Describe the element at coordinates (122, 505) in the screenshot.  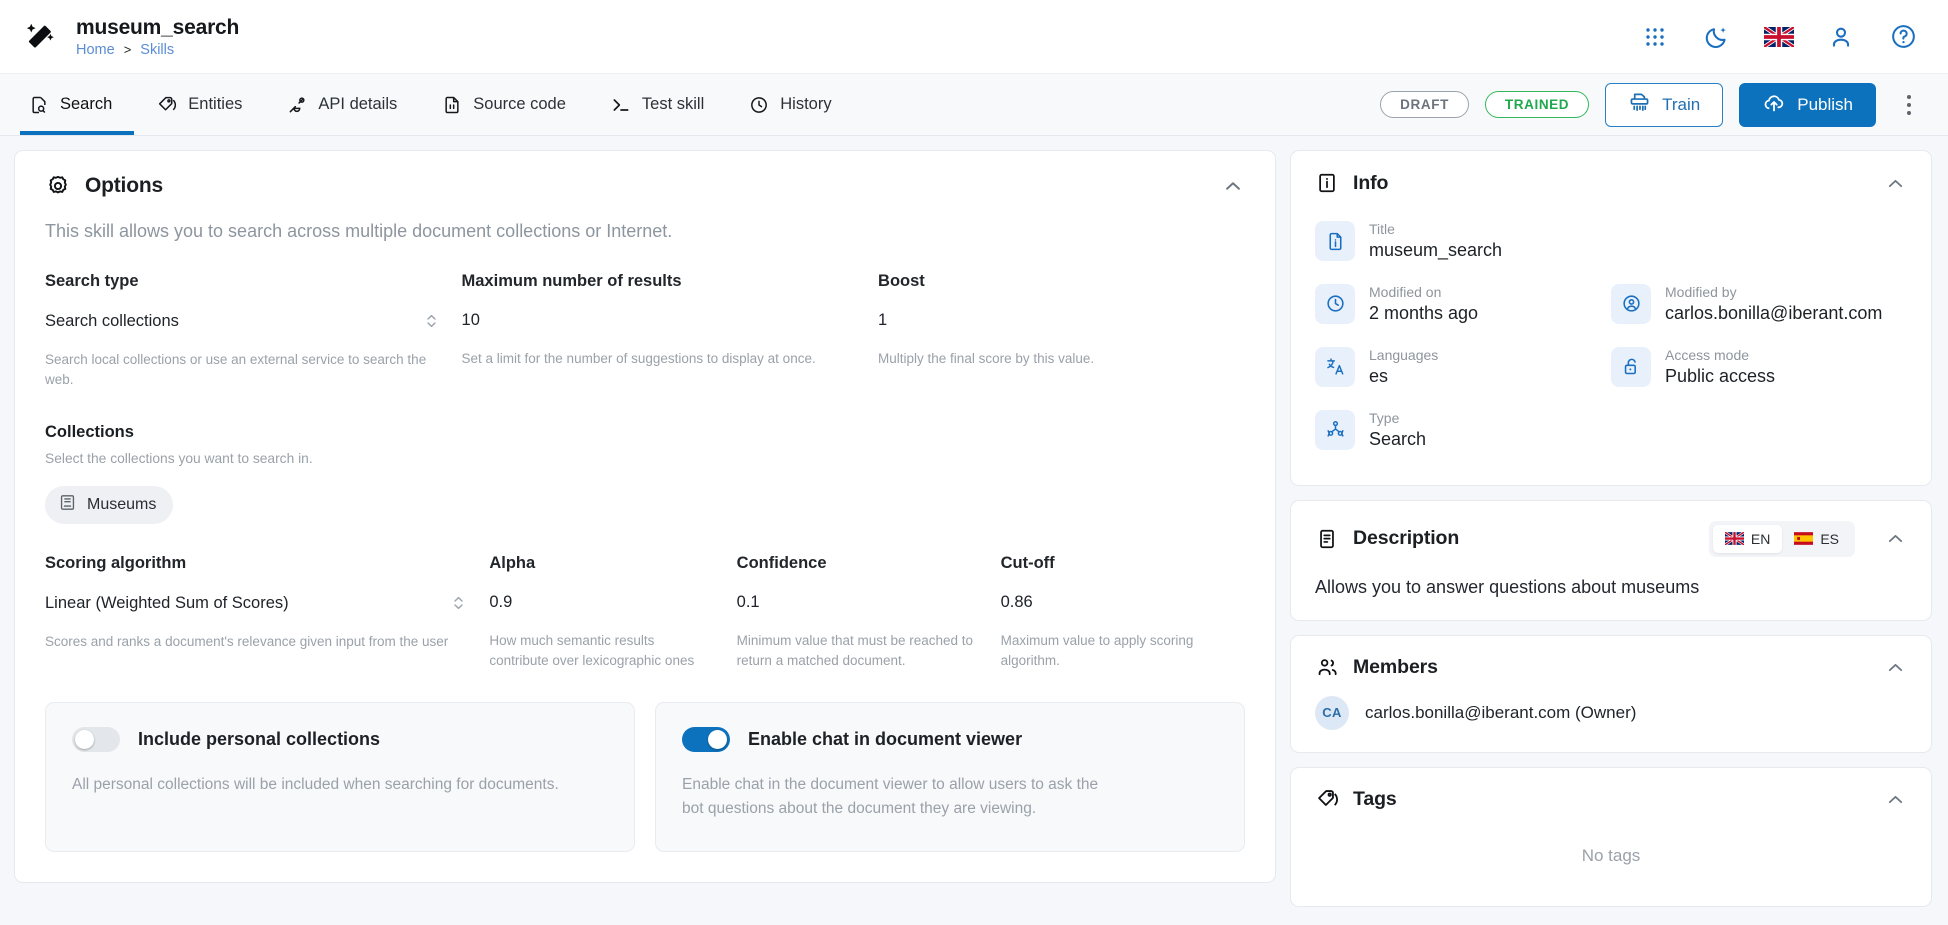
I see `chip-label: Museums` at that location.